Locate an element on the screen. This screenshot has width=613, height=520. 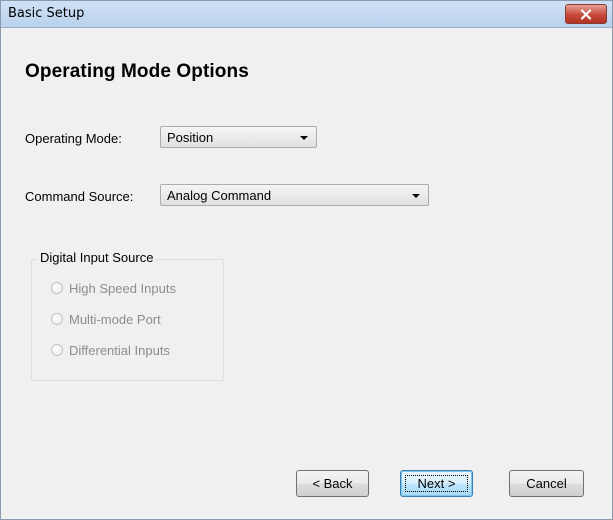
radio-high-speed-inputs: High Speed Inputs is located at coordinates (113, 288).